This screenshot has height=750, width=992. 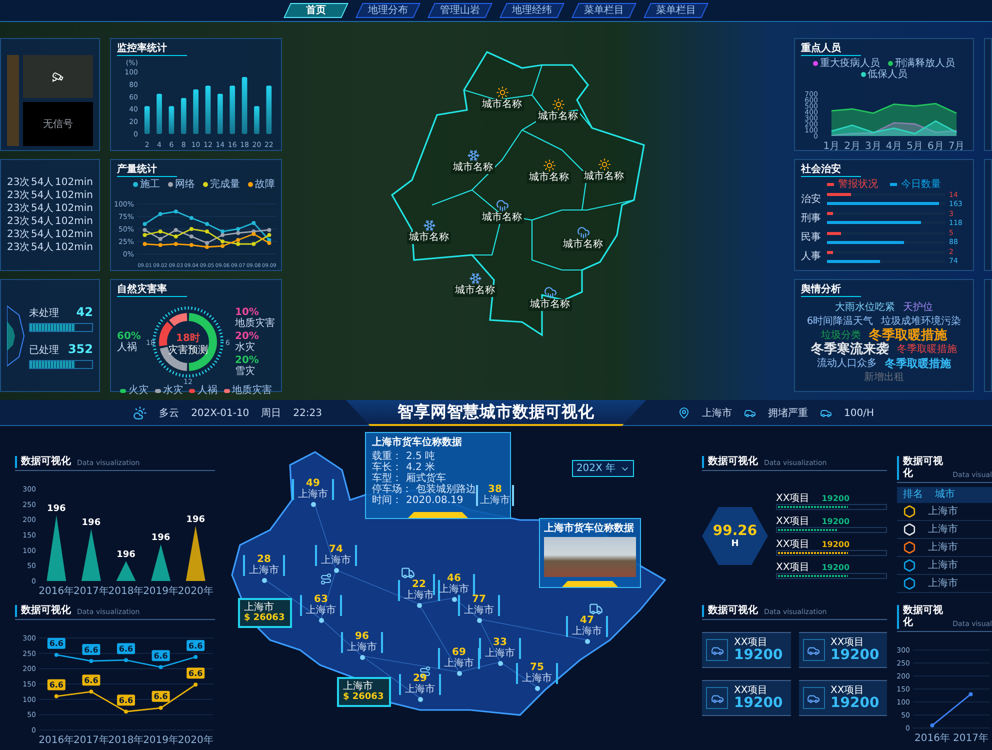 What do you see at coordinates (918, 364) in the screenshot?
I see `cloud-word: 冬季取暖措施` at bounding box center [918, 364].